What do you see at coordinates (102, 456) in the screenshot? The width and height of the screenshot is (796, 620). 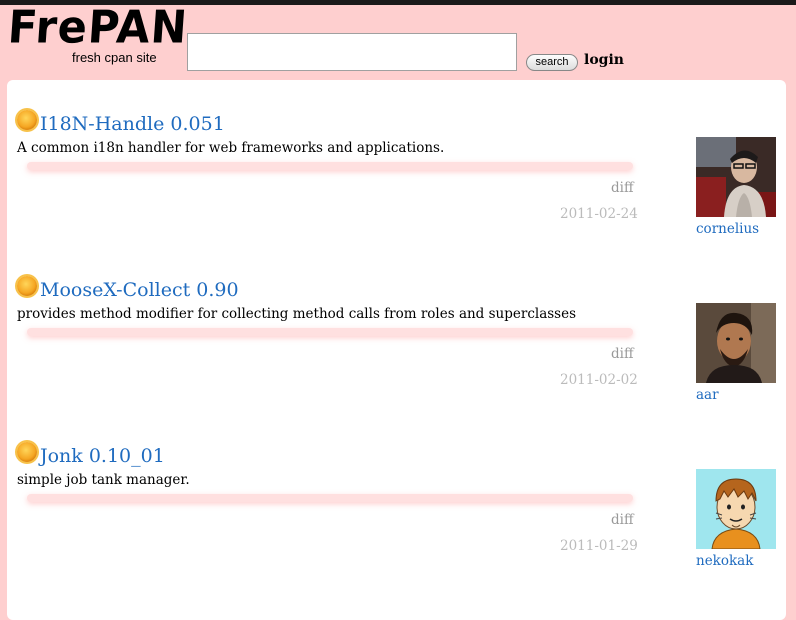 I see `package-title-link: Jonk 0.10_01` at bounding box center [102, 456].